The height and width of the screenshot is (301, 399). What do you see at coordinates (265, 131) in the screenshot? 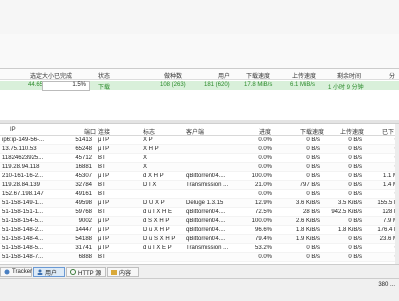
I see `col-progress: 进度` at bounding box center [265, 131].